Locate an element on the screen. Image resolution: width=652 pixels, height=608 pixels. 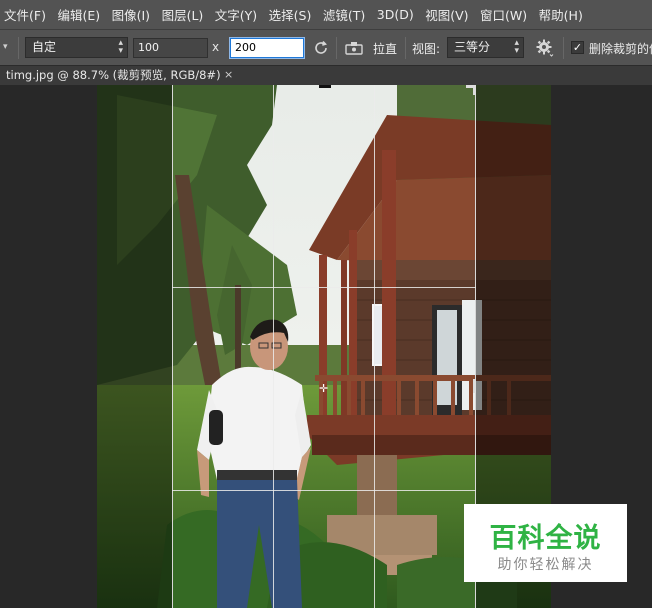
view-label: 视图: is located at coordinates (426, 49).